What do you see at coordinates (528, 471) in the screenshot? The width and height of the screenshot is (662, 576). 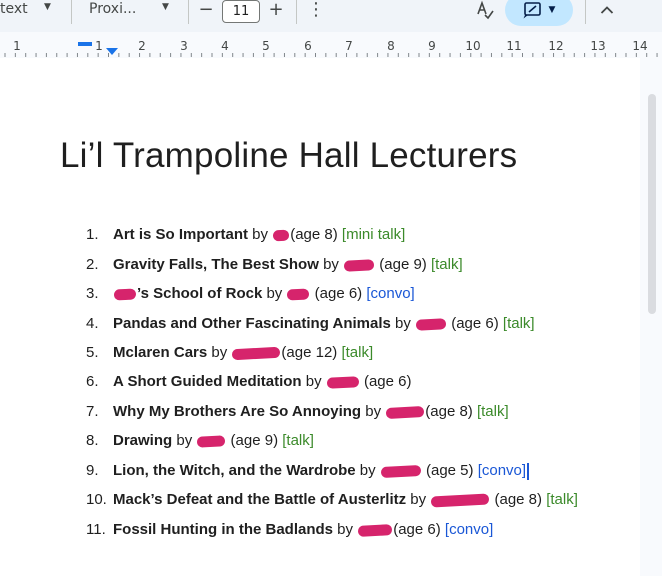 I see `text-cursor` at bounding box center [528, 471].